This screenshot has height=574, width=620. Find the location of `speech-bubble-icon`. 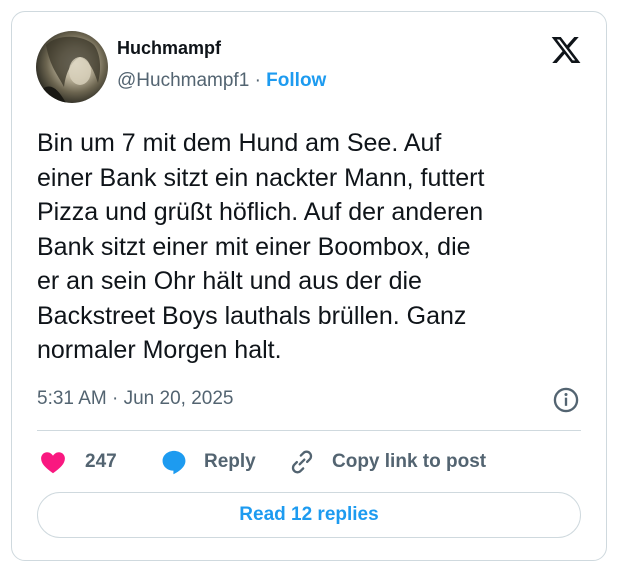

speech-bubble-icon is located at coordinates (174, 462).